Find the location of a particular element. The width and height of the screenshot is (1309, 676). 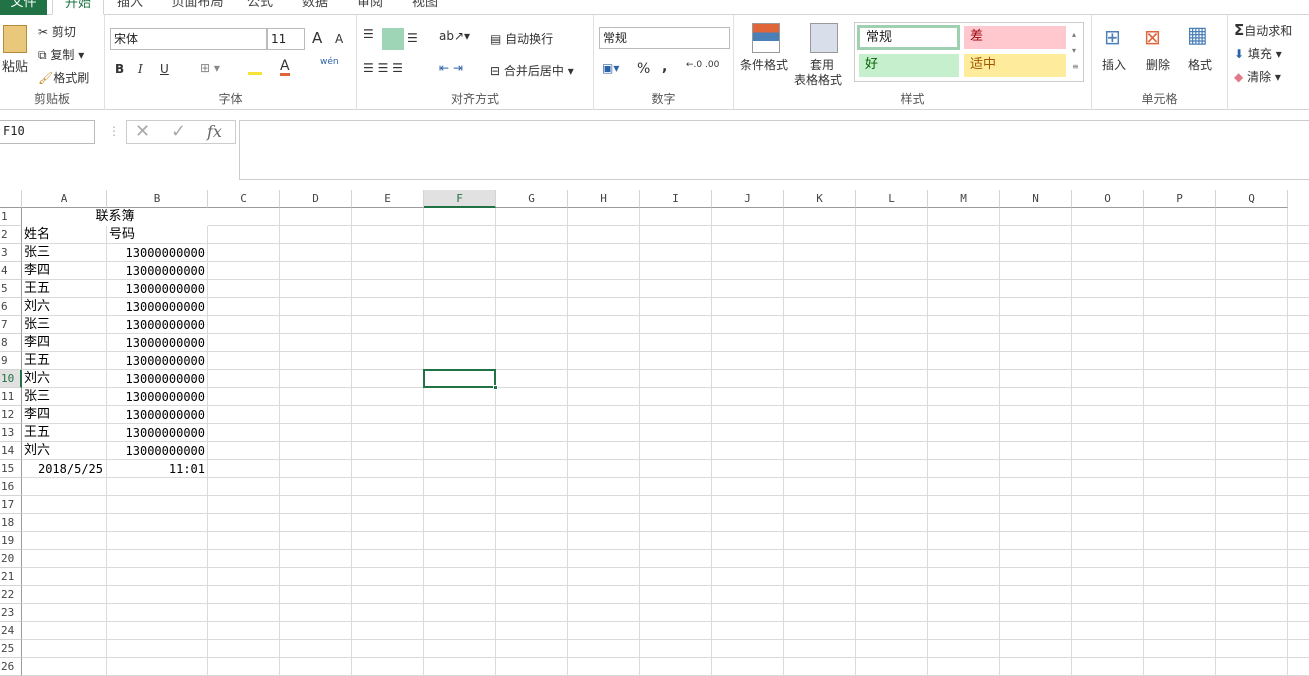

tab-0: 文件 is located at coordinates (23, 7).